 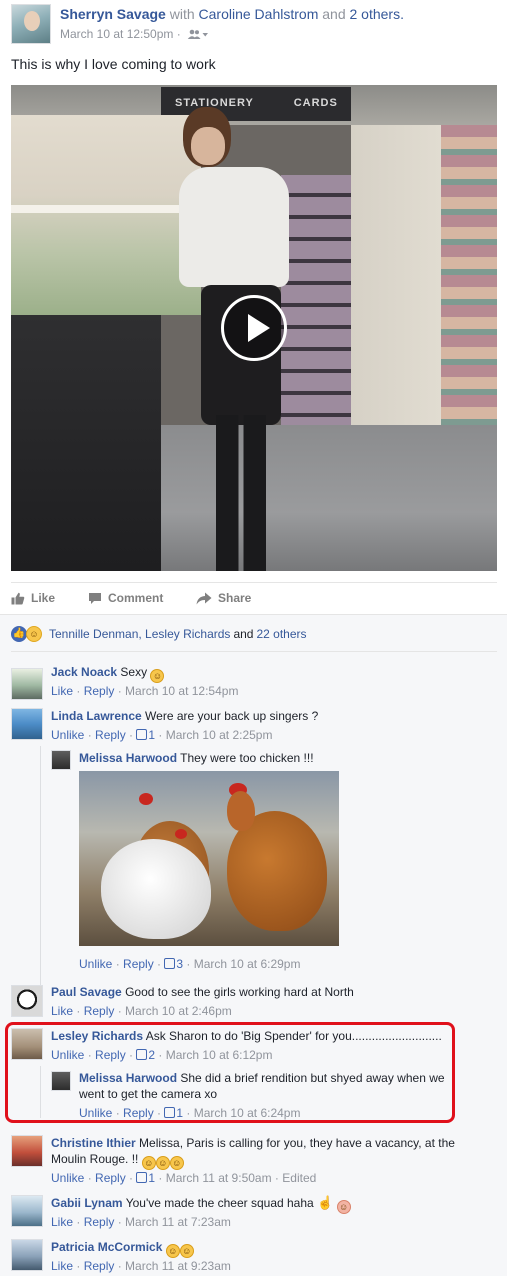 I want to click on like-button: Like, so click(x=33, y=598).